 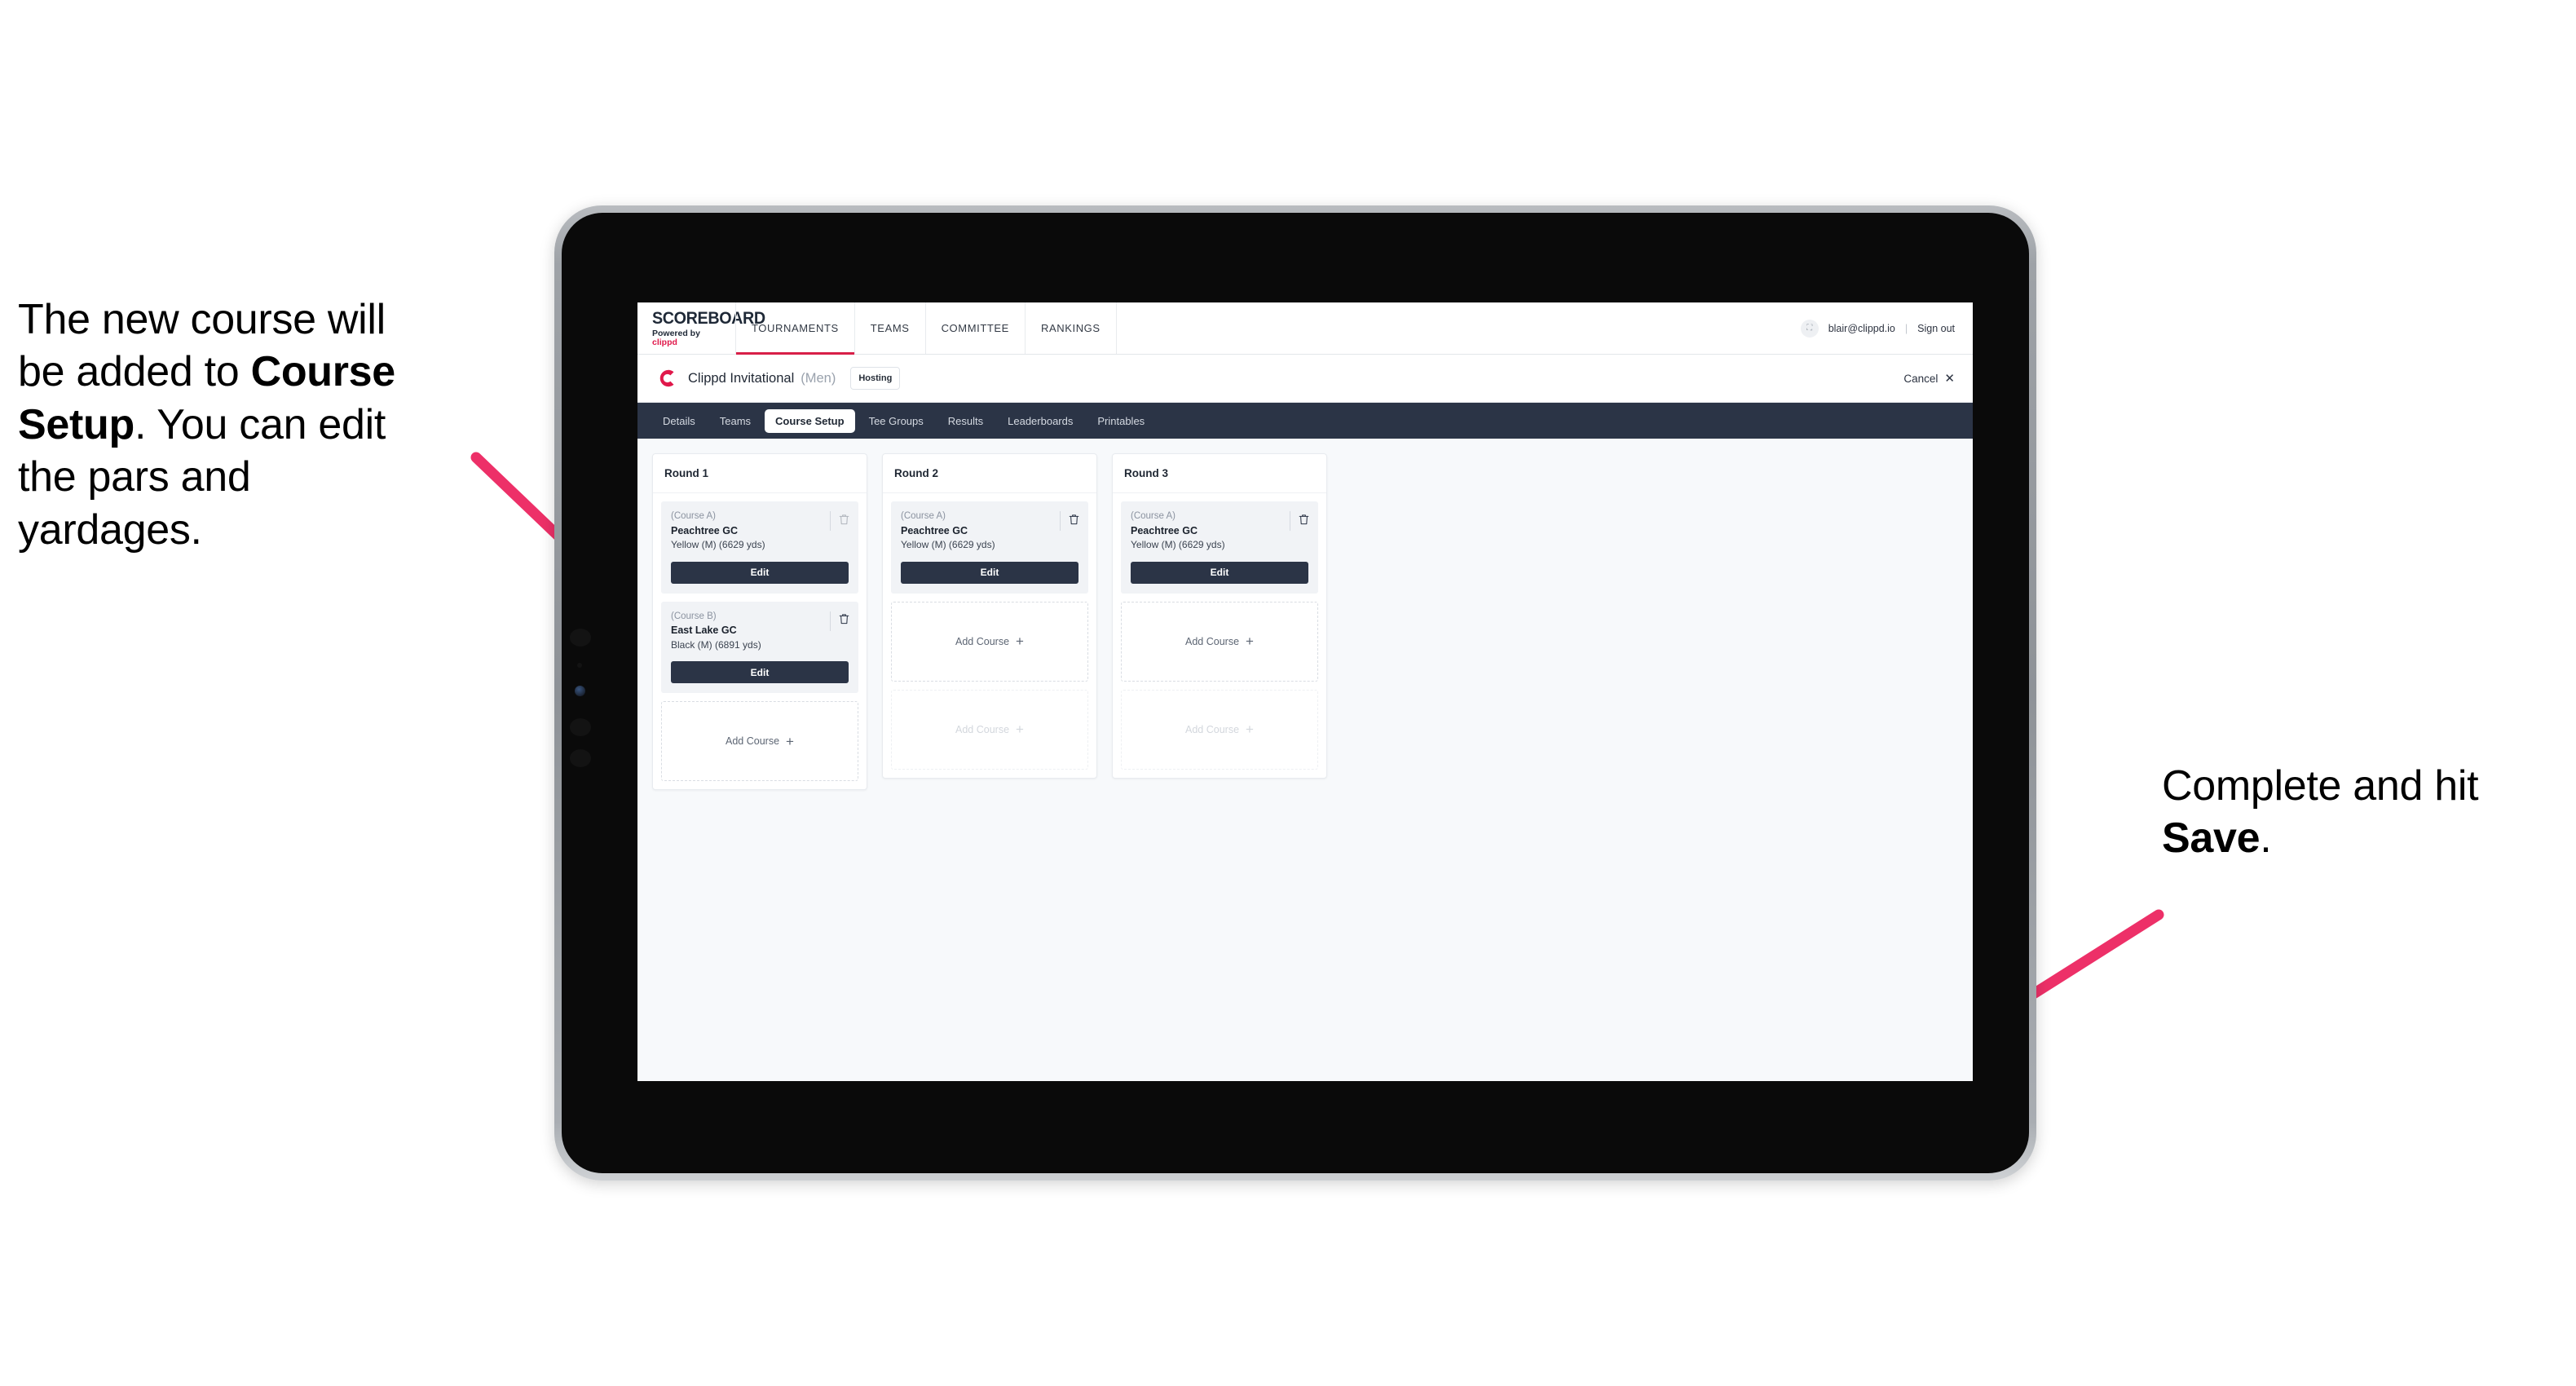 I want to click on camera-sensor-dot, so click(x=580, y=638).